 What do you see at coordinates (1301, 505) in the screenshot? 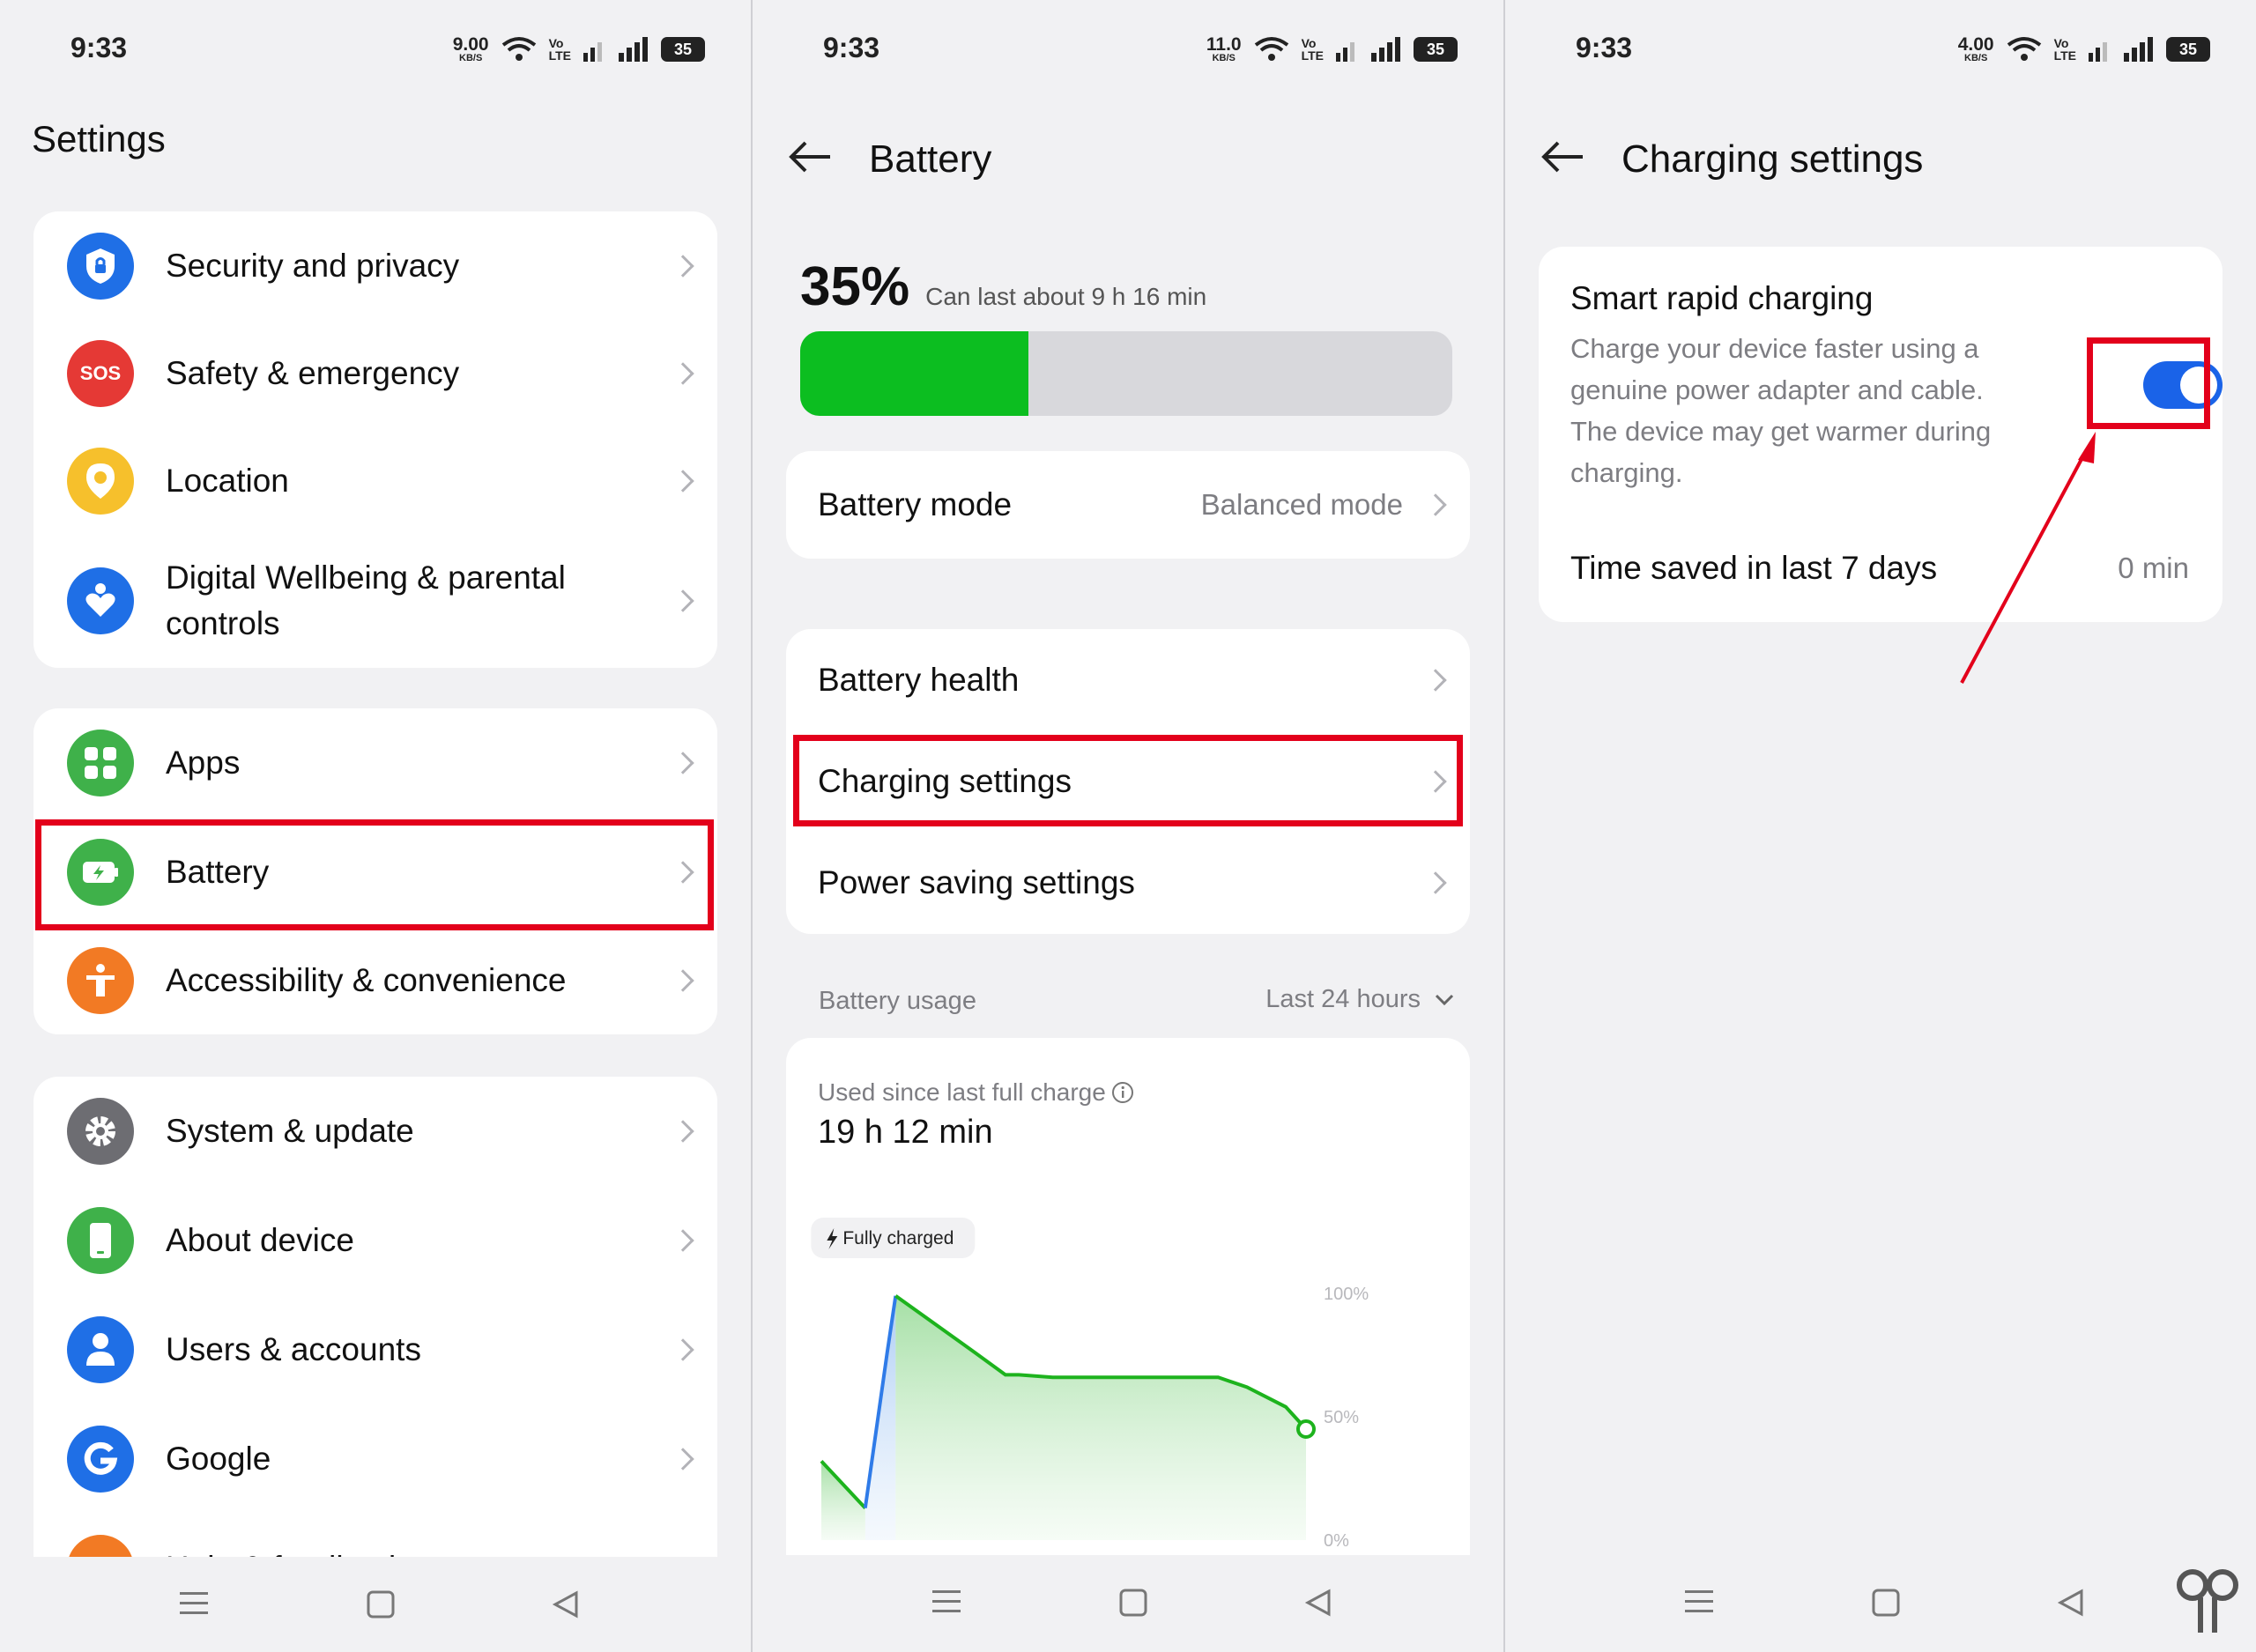
I see `battery-mode-value: Balanced mode` at bounding box center [1301, 505].